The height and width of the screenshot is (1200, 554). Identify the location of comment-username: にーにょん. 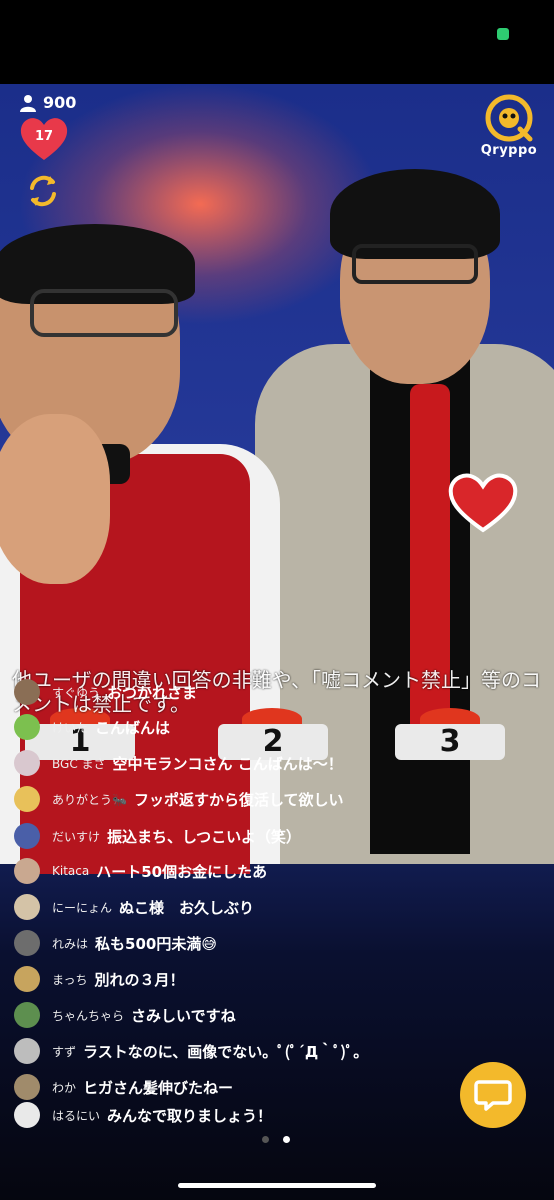
(82, 907).